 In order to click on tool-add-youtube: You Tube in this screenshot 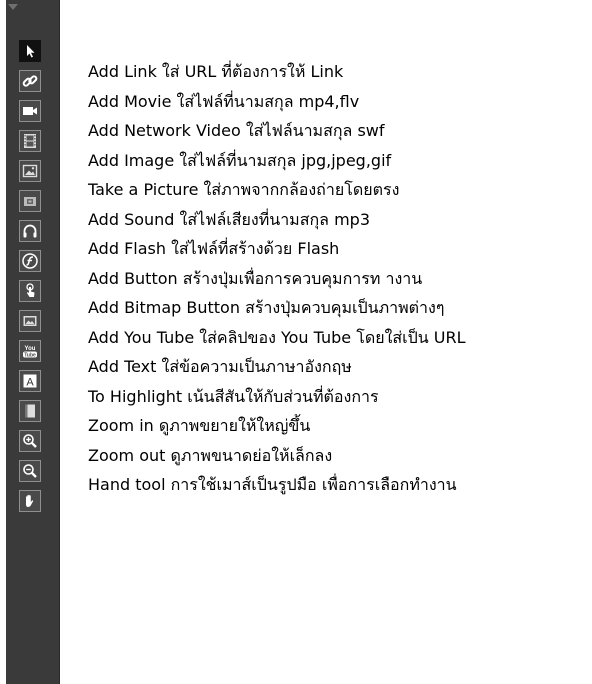, I will do `click(32, 351)`.